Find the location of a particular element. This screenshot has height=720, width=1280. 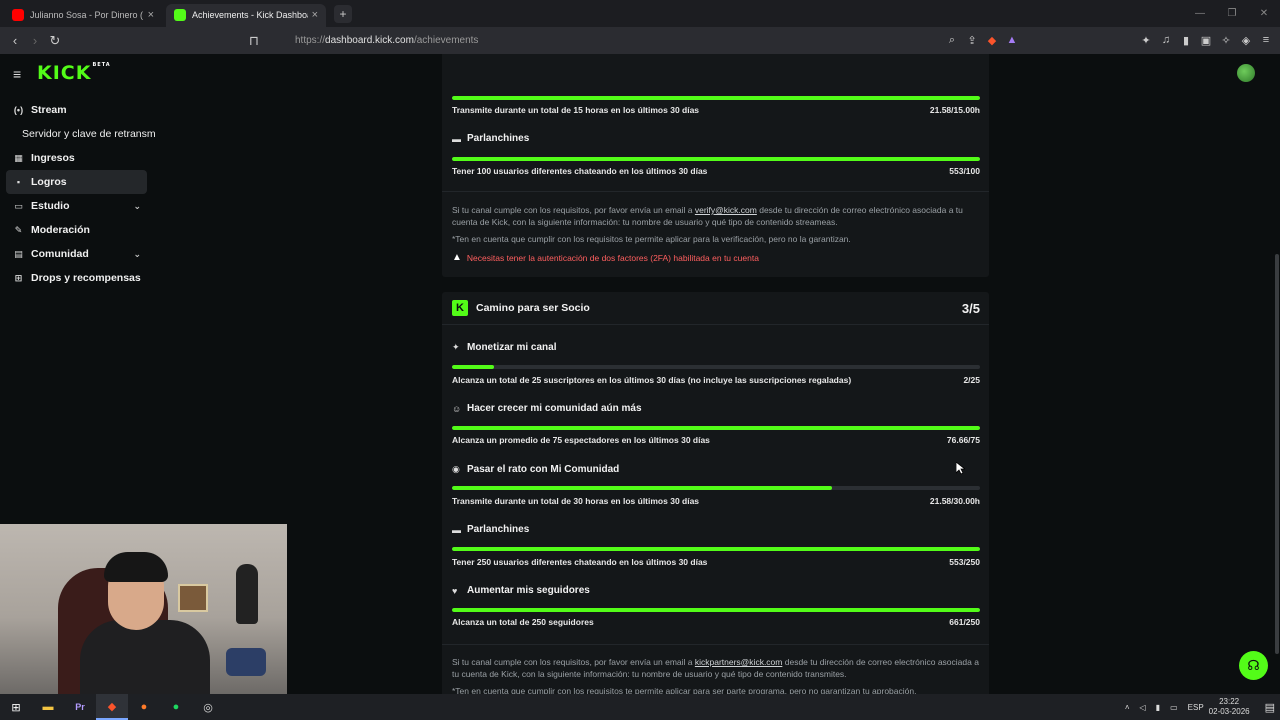

reload-icon: ↻ is located at coordinates (55, 41).